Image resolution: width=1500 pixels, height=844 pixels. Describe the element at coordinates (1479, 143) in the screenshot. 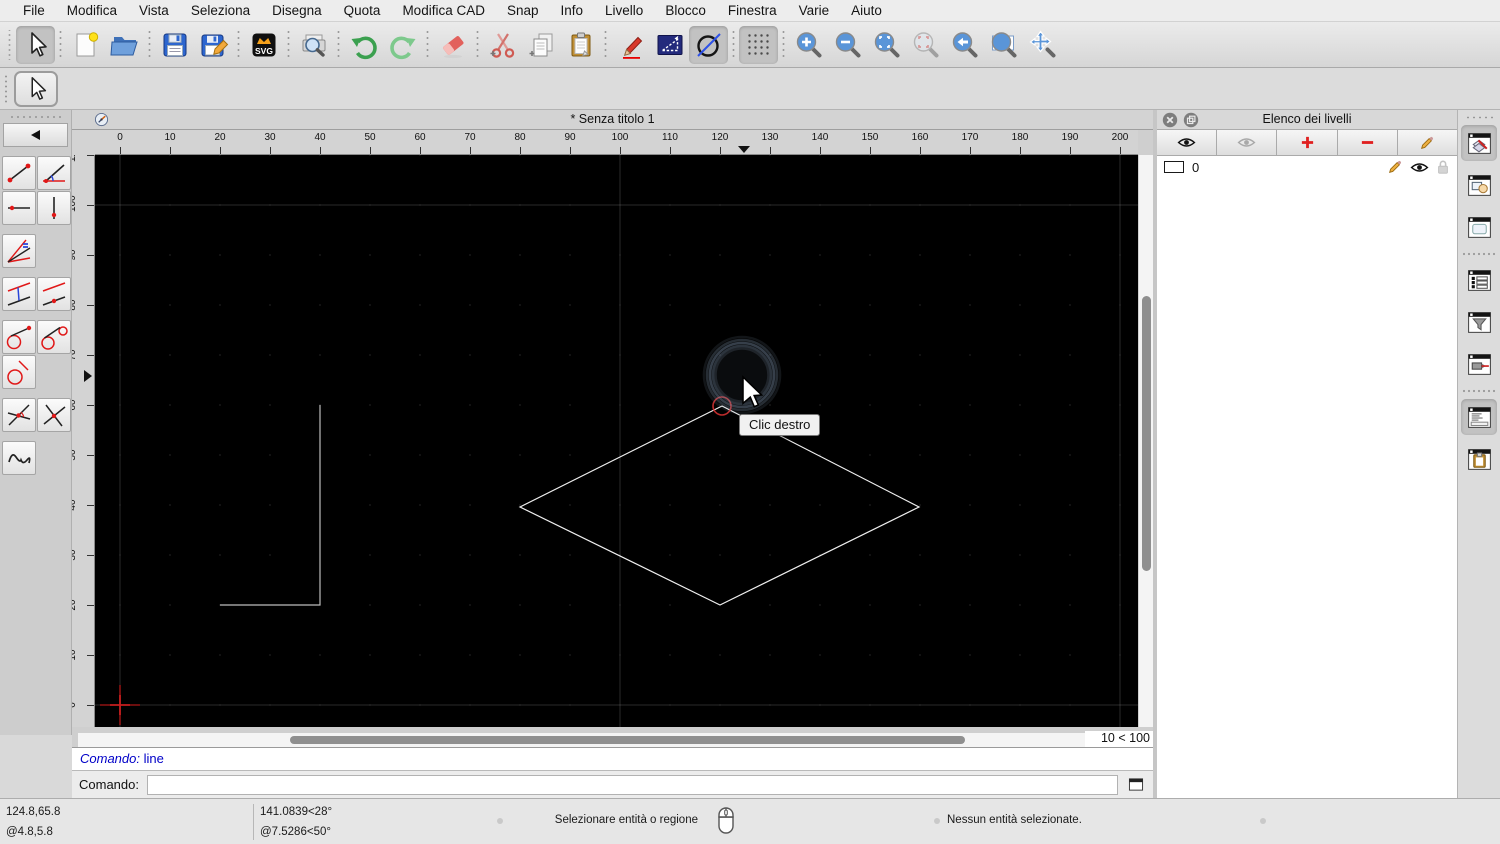

I see `dock-layers-button` at that location.